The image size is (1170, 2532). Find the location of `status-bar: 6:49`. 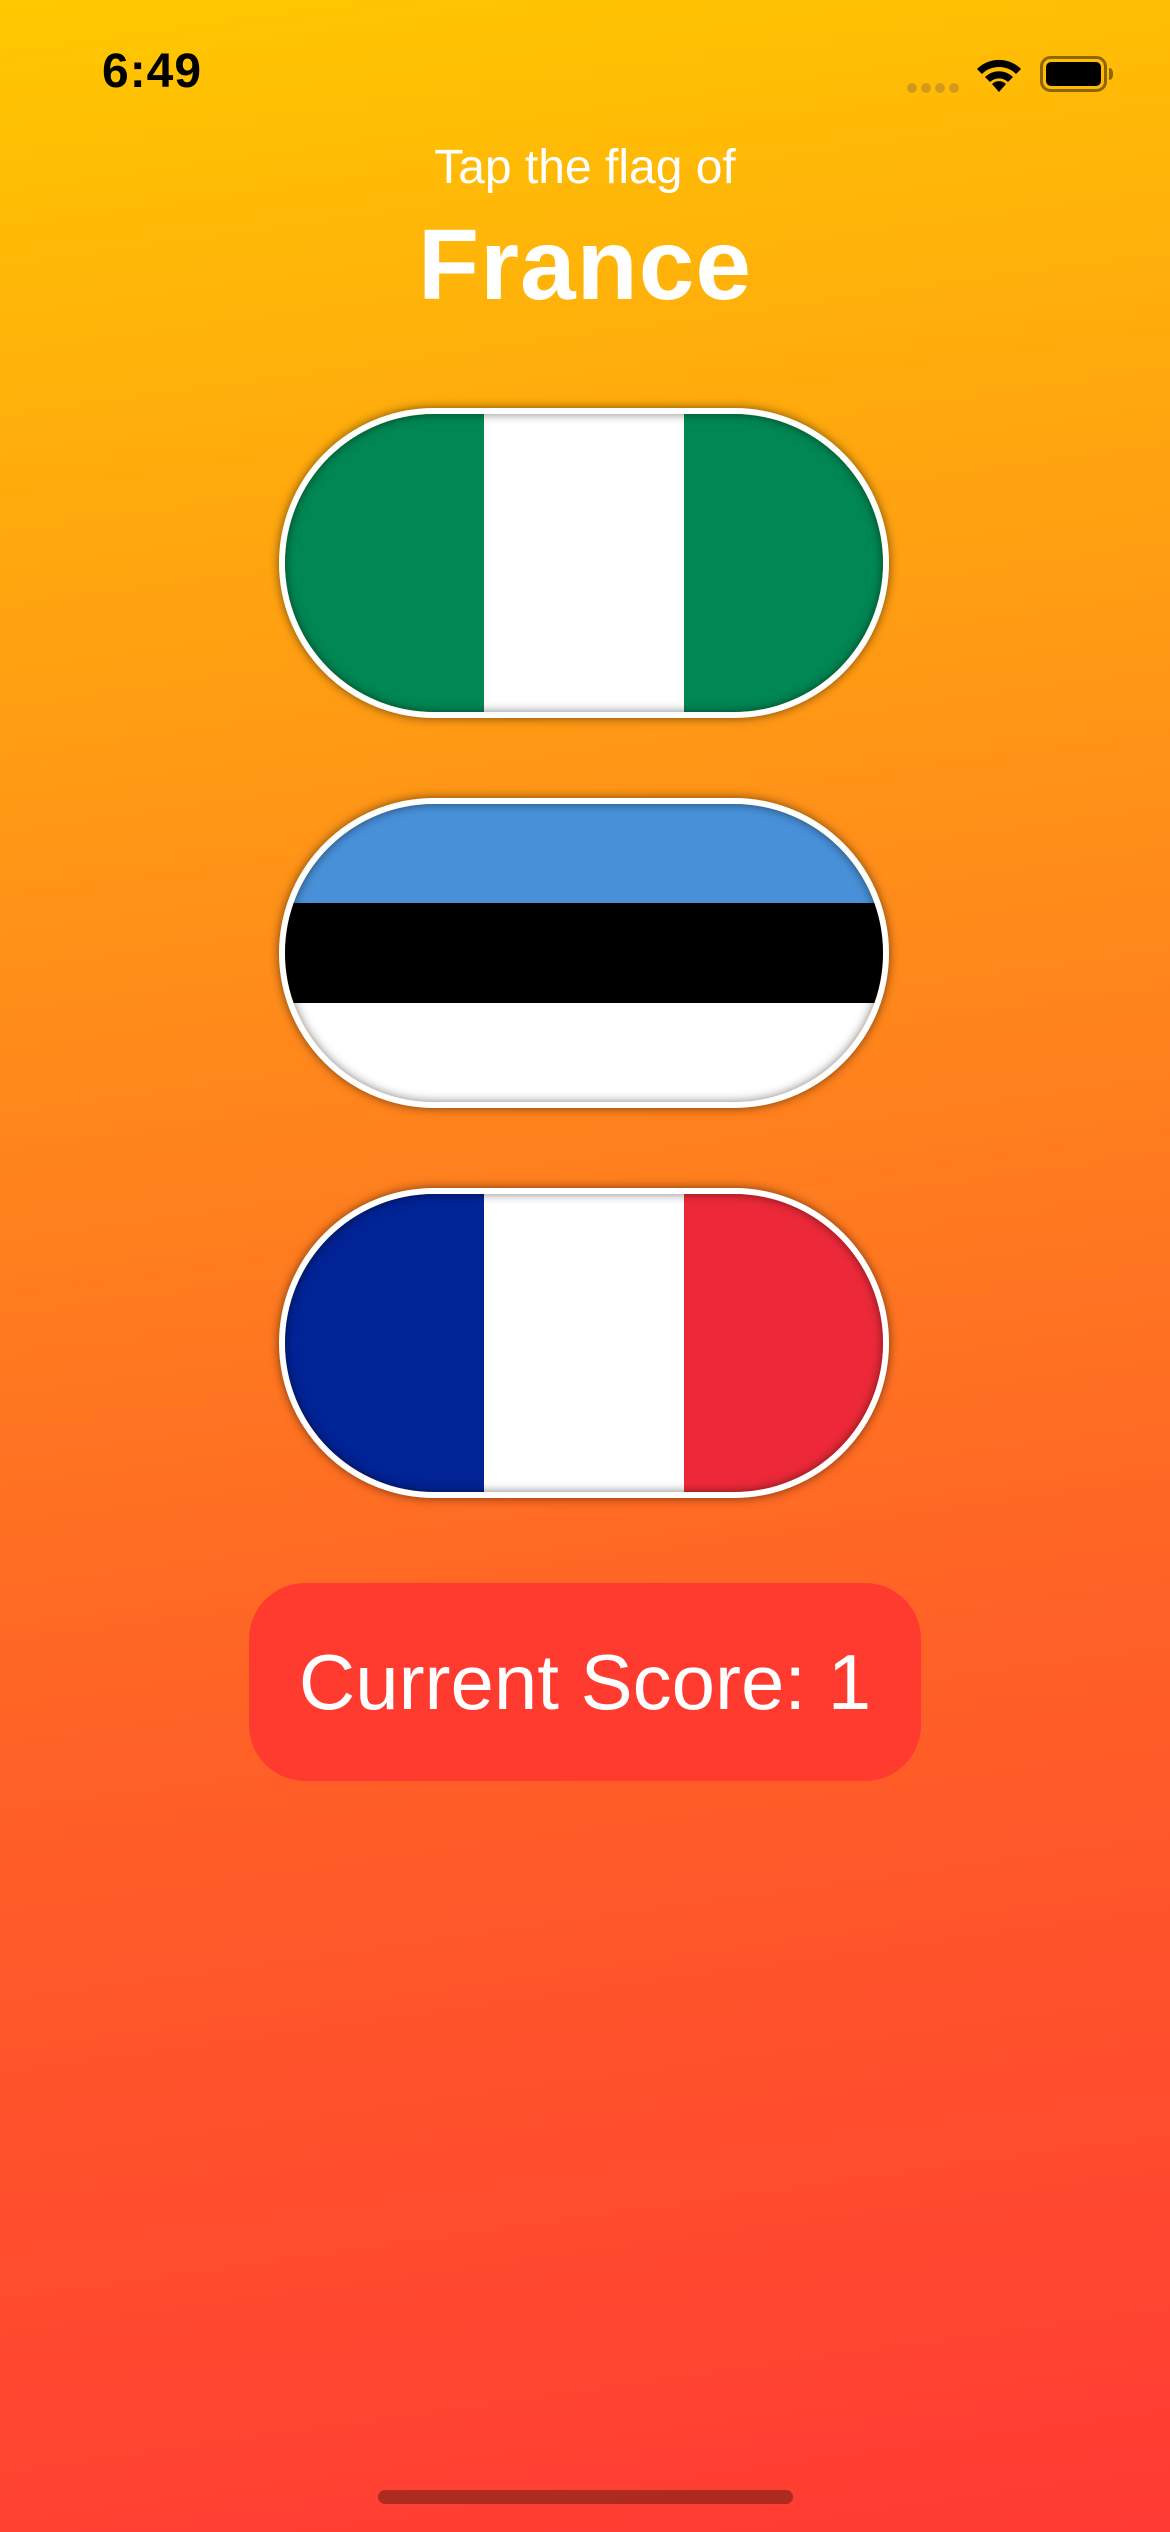

status-bar: 6:49 is located at coordinates (585, 75).